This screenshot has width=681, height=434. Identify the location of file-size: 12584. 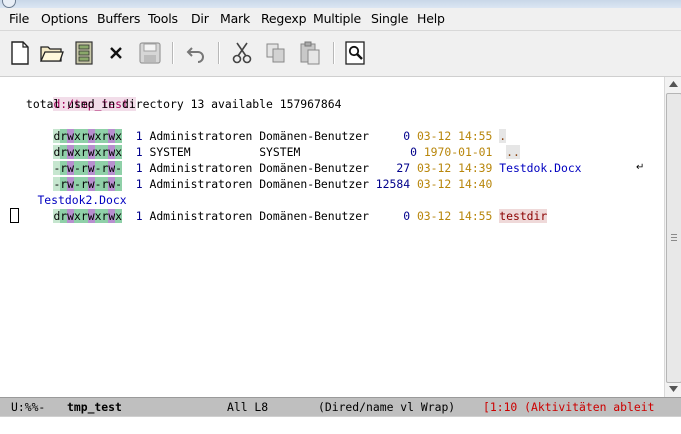
(393, 184).